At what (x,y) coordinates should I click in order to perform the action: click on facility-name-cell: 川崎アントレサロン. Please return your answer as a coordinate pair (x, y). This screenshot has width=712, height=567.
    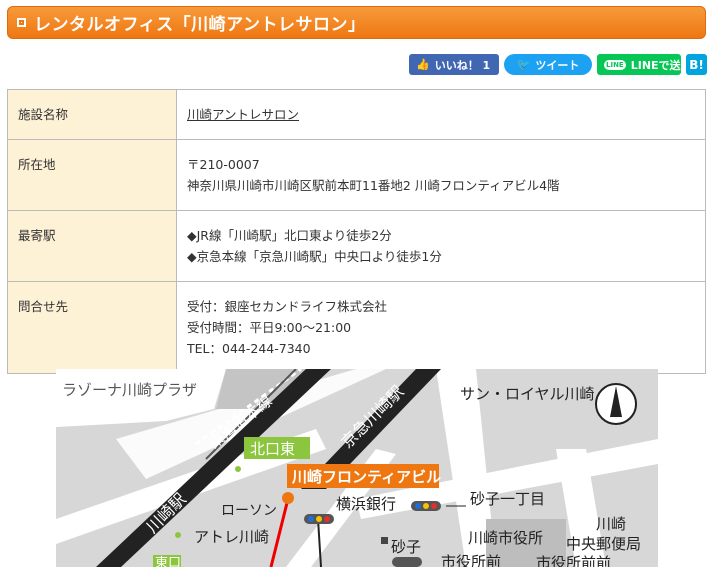
    Looking at the image, I should click on (441, 114).